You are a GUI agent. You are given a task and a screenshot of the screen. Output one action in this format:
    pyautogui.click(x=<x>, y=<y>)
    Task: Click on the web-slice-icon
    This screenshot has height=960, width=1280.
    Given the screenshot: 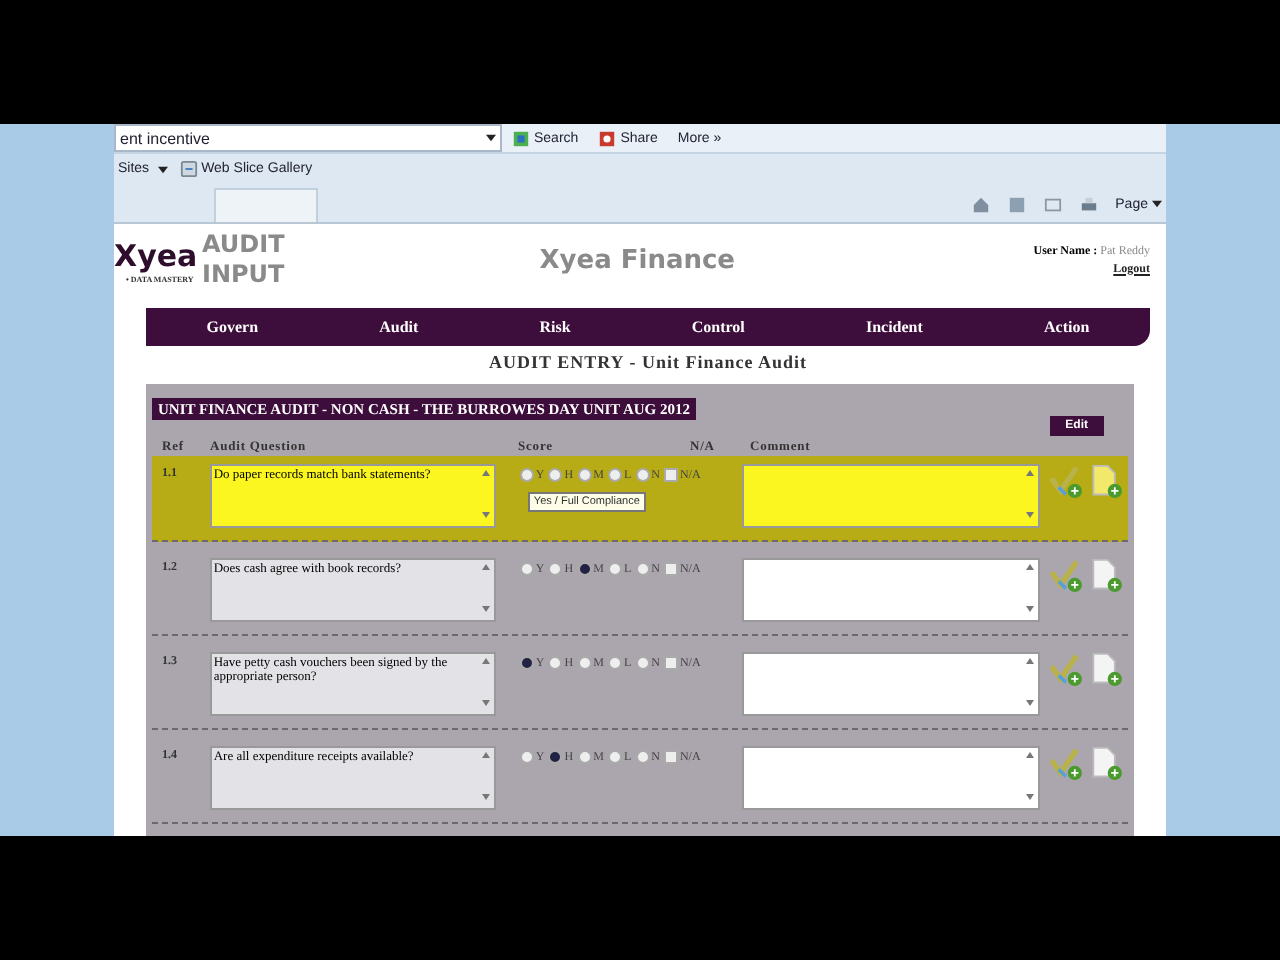 What is the action you would take?
    pyautogui.click(x=188, y=169)
    